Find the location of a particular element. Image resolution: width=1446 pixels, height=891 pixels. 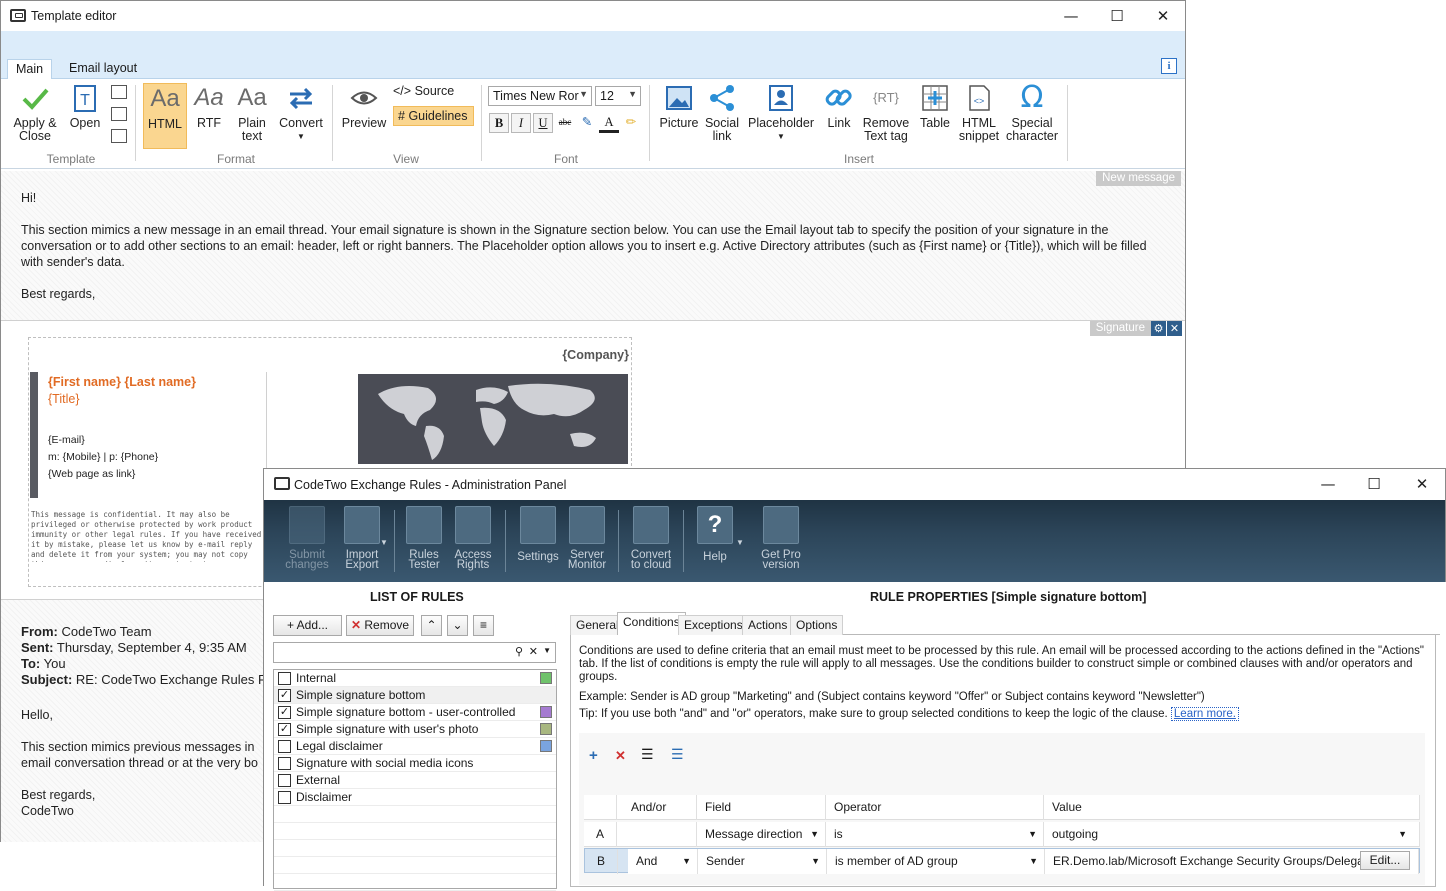

group-conditions-icon: ☰ is located at coordinates (647, 754).